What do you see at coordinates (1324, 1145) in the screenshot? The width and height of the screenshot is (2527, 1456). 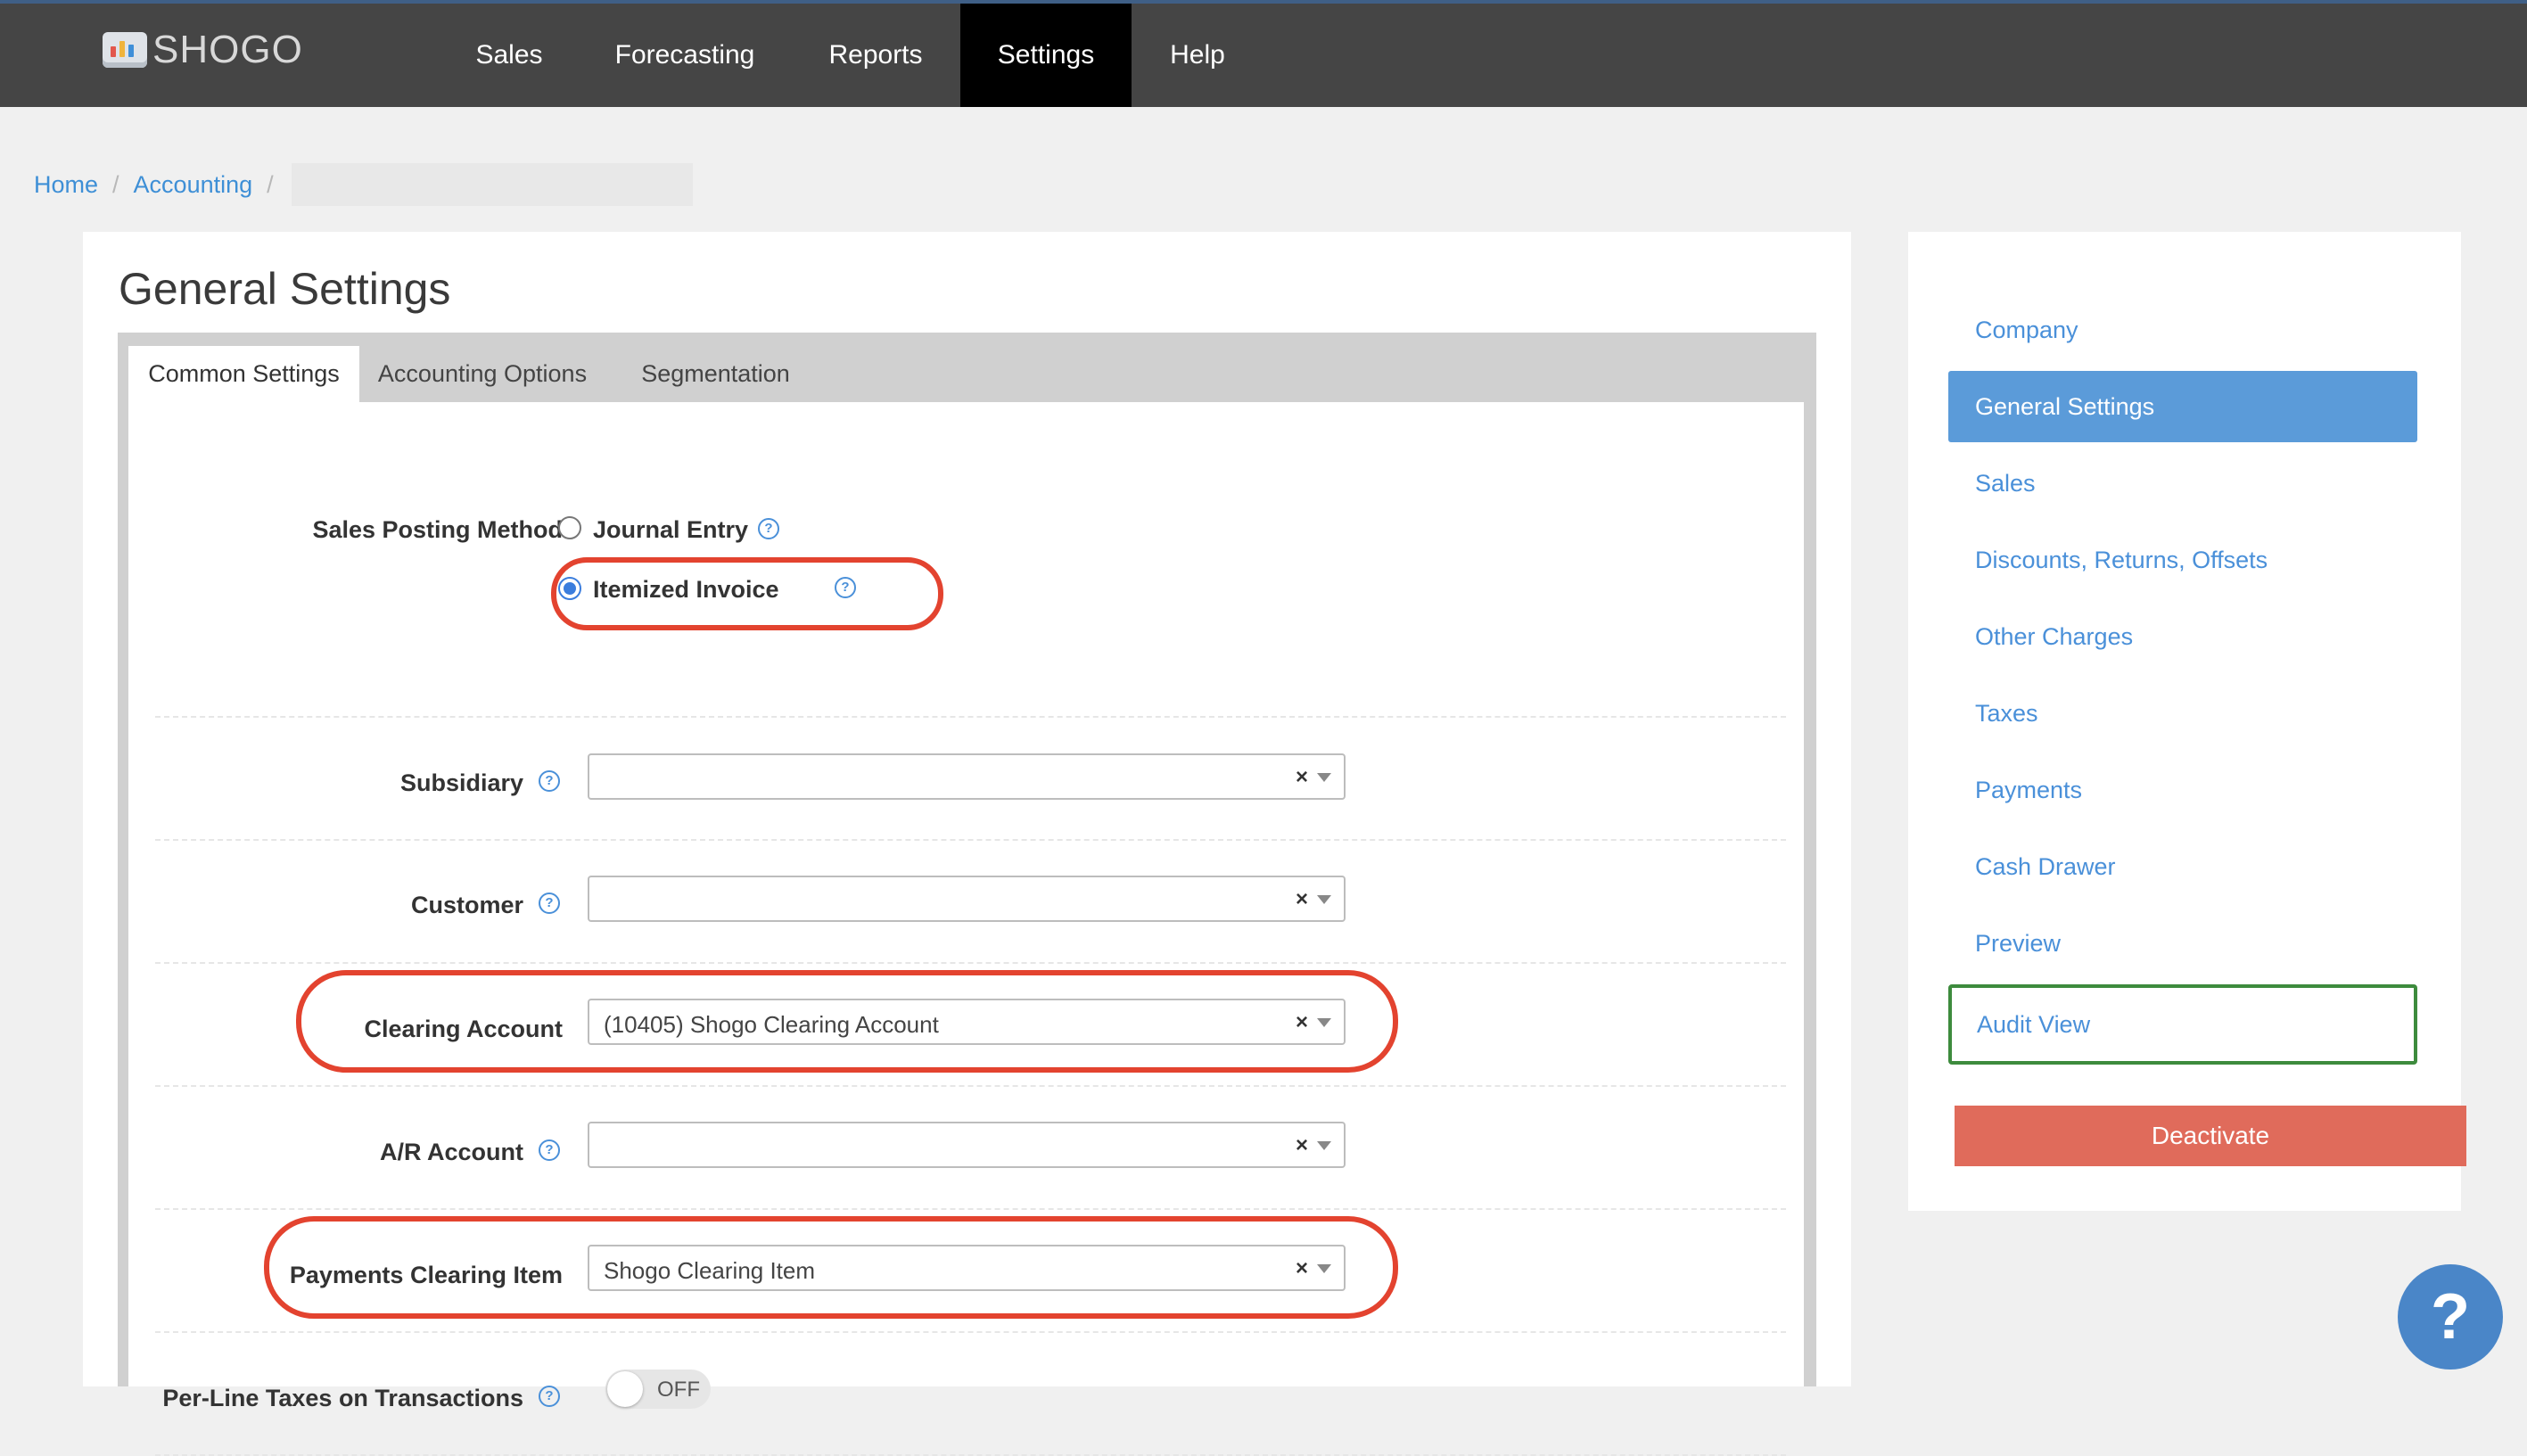 I see `ar-account-dropdown-arrow-icon` at bounding box center [1324, 1145].